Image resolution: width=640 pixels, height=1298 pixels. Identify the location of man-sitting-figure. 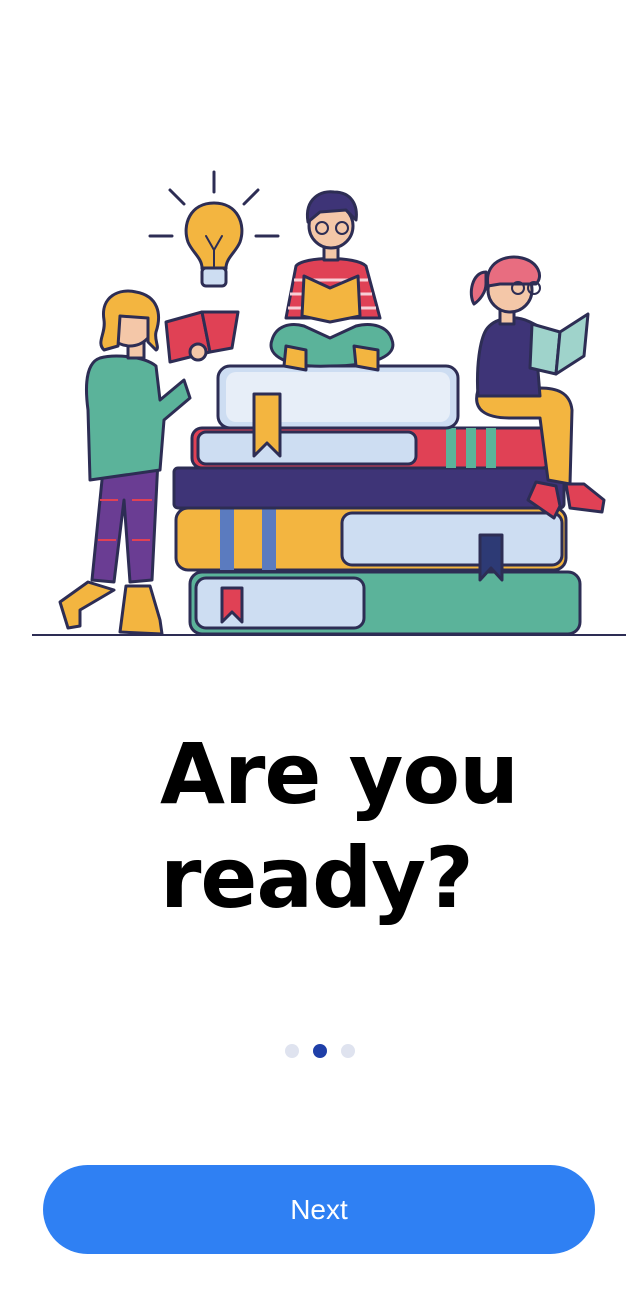
(332, 281).